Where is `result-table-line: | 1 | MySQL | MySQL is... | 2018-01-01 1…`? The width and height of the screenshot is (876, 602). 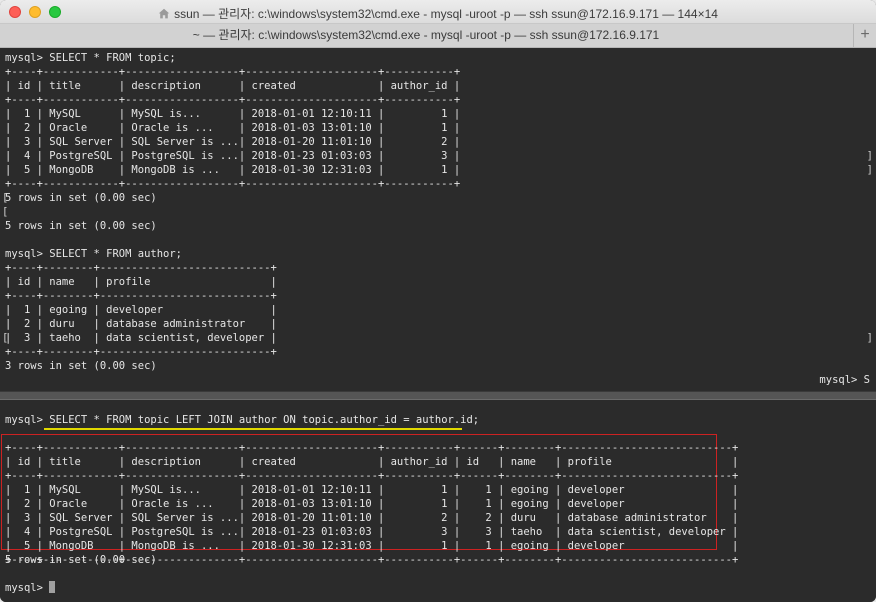 result-table-line: | 1 | MySQL | MySQL is... | 2018-01-01 1… is located at coordinates (372, 490).